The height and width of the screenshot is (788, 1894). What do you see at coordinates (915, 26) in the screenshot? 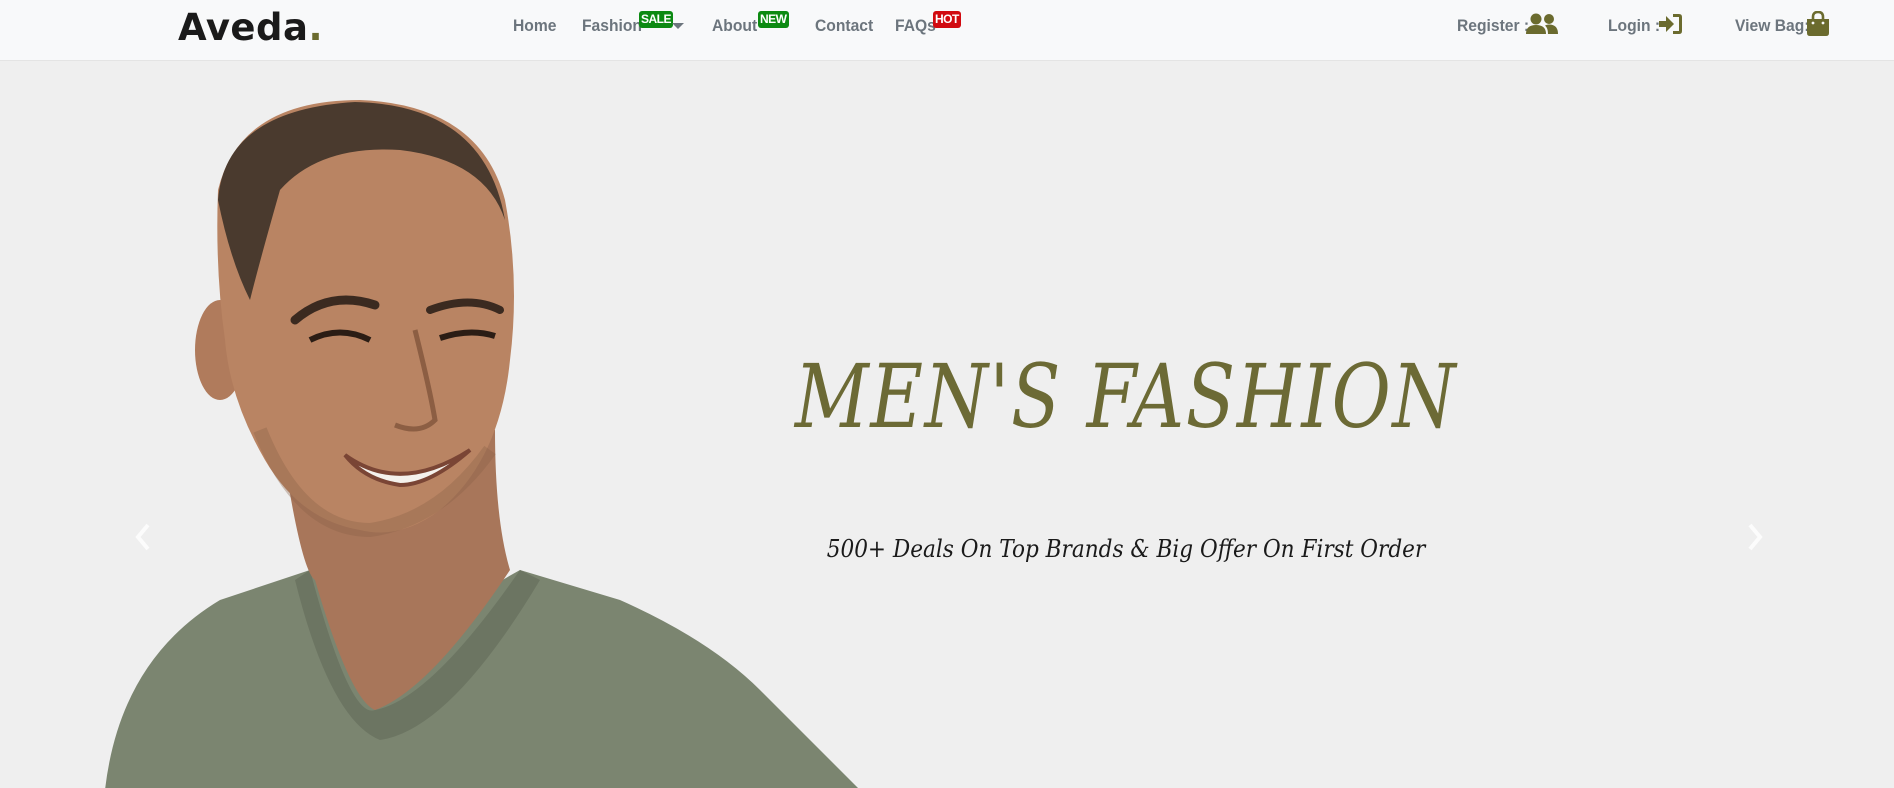
I see `nav-faqs: FAQs` at bounding box center [915, 26].